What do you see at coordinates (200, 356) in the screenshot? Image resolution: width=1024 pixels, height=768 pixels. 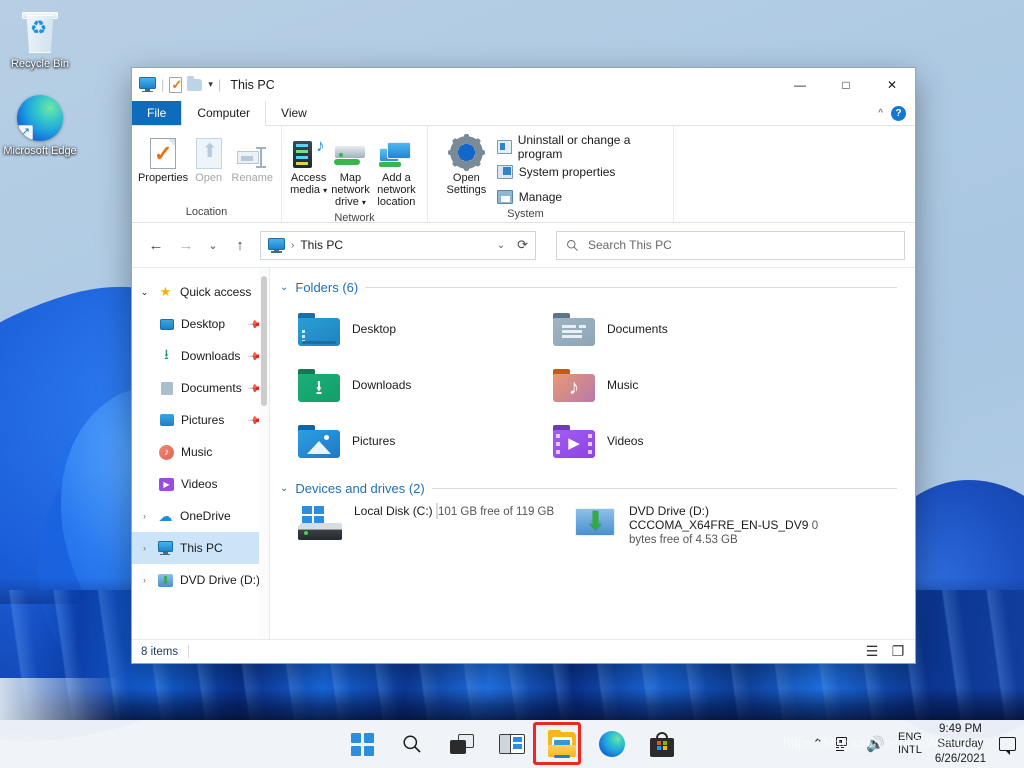 I see `sidebar-item-downloads: ⭳ Downloads 📌` at bounding box center [200, 356].